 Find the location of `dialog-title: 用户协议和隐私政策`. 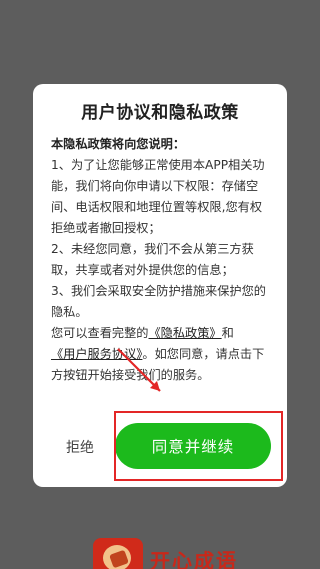

dialog-title: 用户协议和隐私政策 is located at coordinates (160, 113).